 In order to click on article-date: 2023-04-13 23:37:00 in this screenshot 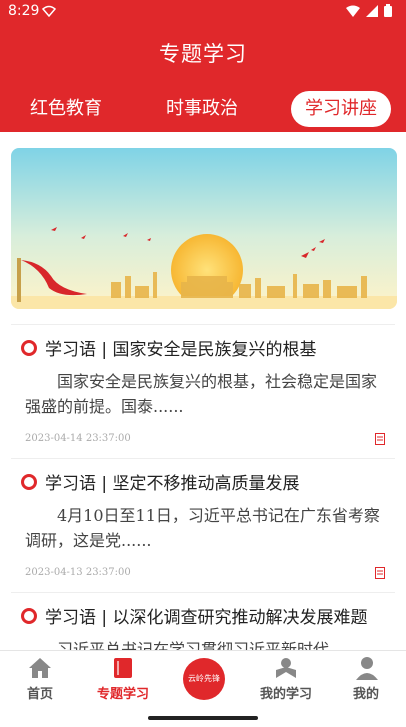, I will do `click(78, 572)`.